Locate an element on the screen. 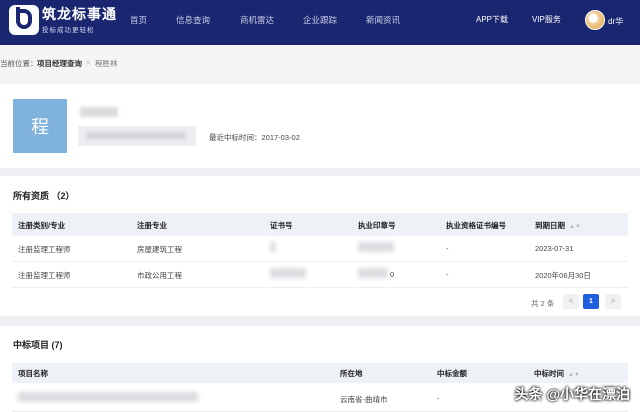  projects-title: 中标项目 (7) is located at coordinates (38, 345).